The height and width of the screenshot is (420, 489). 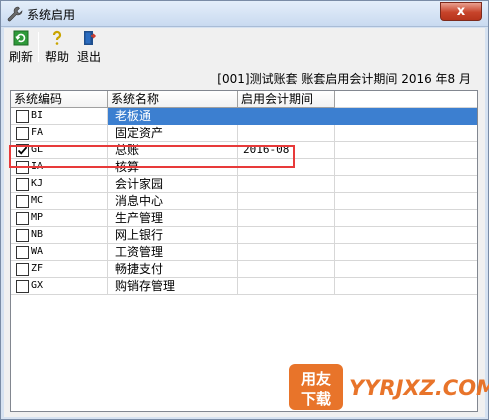 I want to click on grid-header: 系统编码 系统名称 启用会计期间, so click(x=244, y=99).